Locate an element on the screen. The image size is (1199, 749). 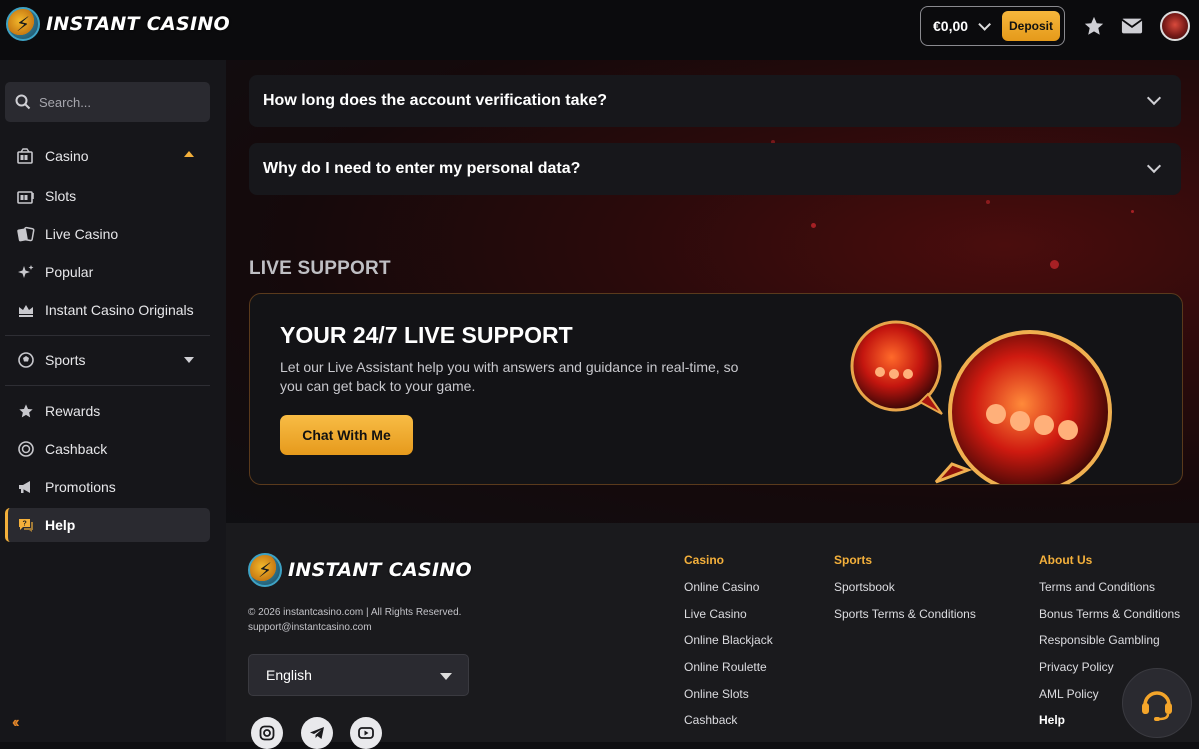
sidebar-item-label: Promotions is located at coordinates (80, 487).